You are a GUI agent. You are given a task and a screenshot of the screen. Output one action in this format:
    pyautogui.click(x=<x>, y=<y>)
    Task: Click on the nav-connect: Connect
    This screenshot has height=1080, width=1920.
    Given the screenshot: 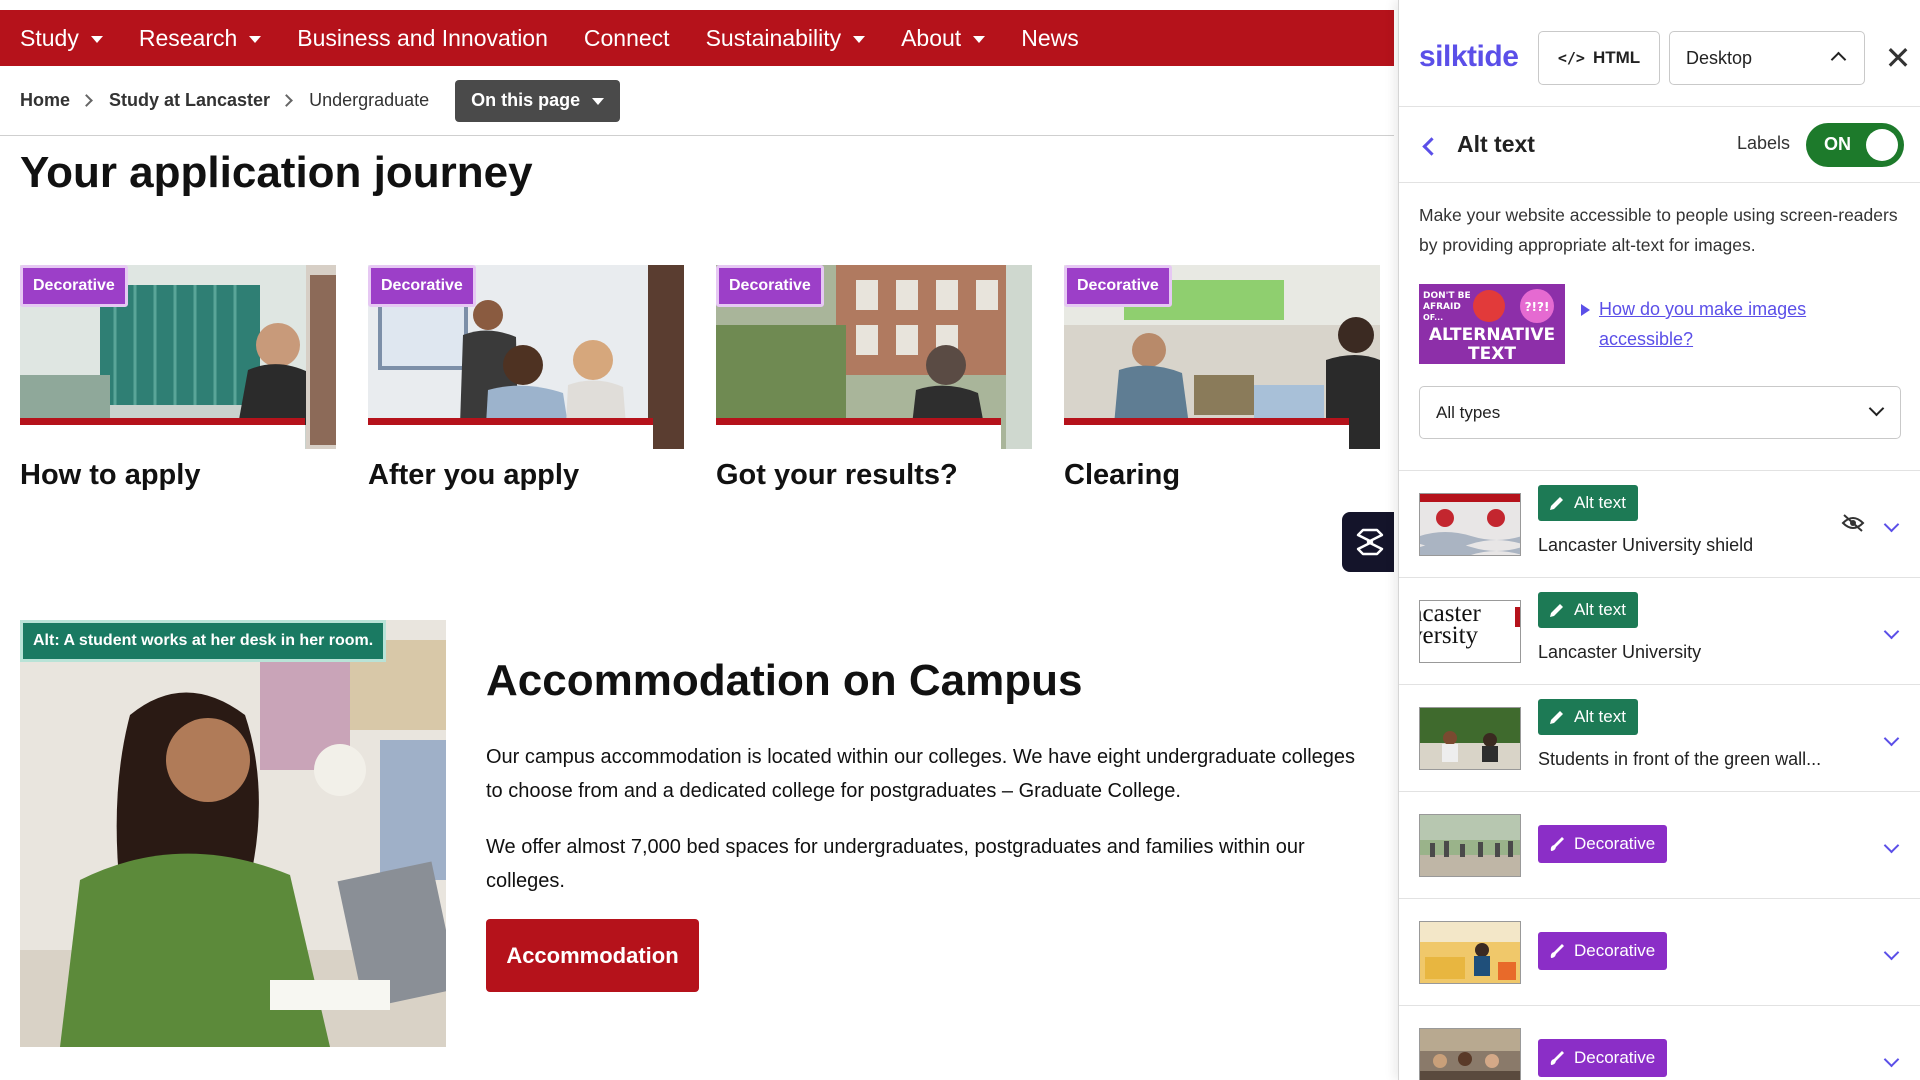 What is the action you would take?
    pyautogui.click(x=627, y=38)
    